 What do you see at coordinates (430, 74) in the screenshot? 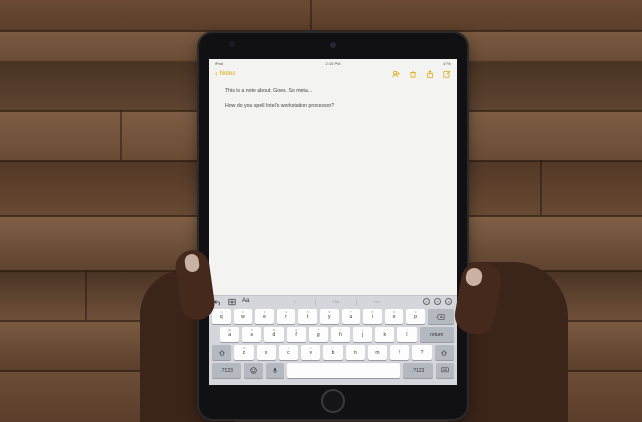
I see `share-icon` at bounding box center [430, 74].